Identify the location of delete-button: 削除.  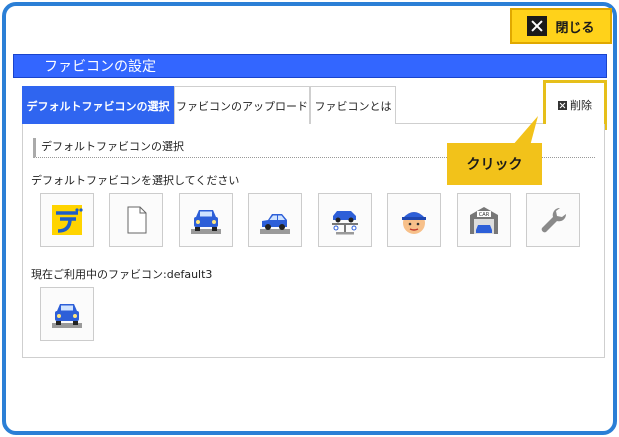
(575, 105).